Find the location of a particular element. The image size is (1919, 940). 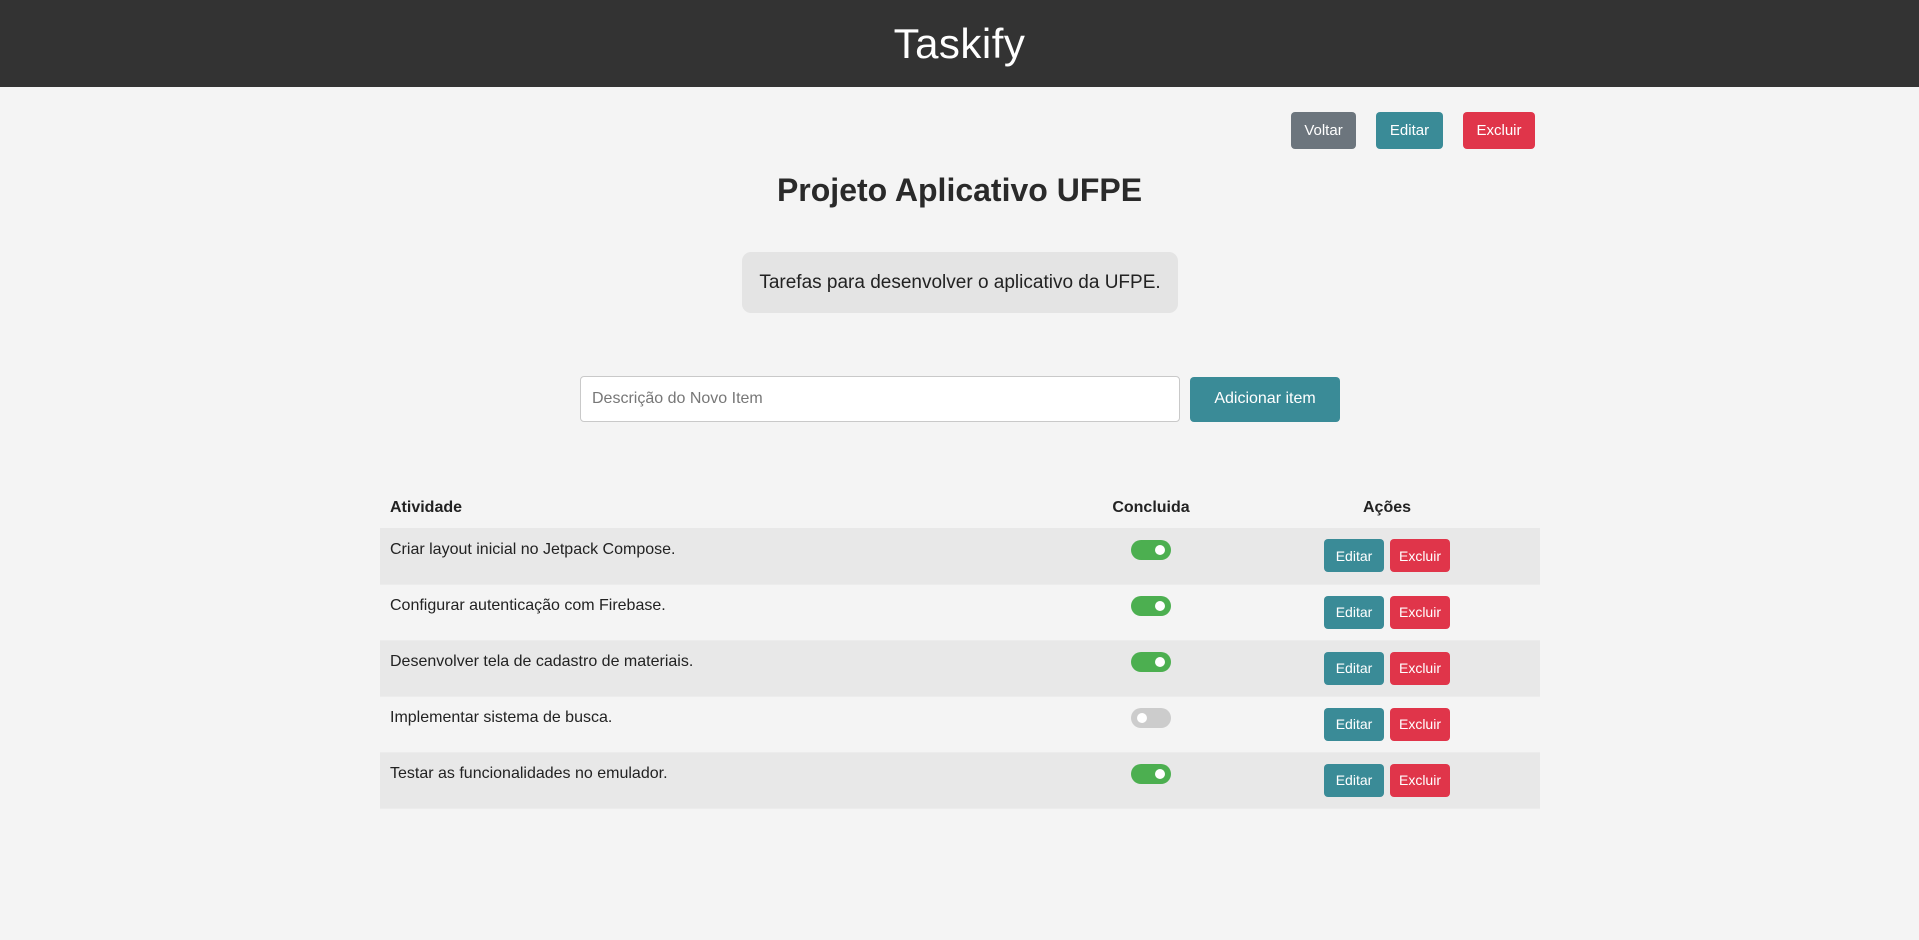

new-item-input is located at coordinates (880, 399).